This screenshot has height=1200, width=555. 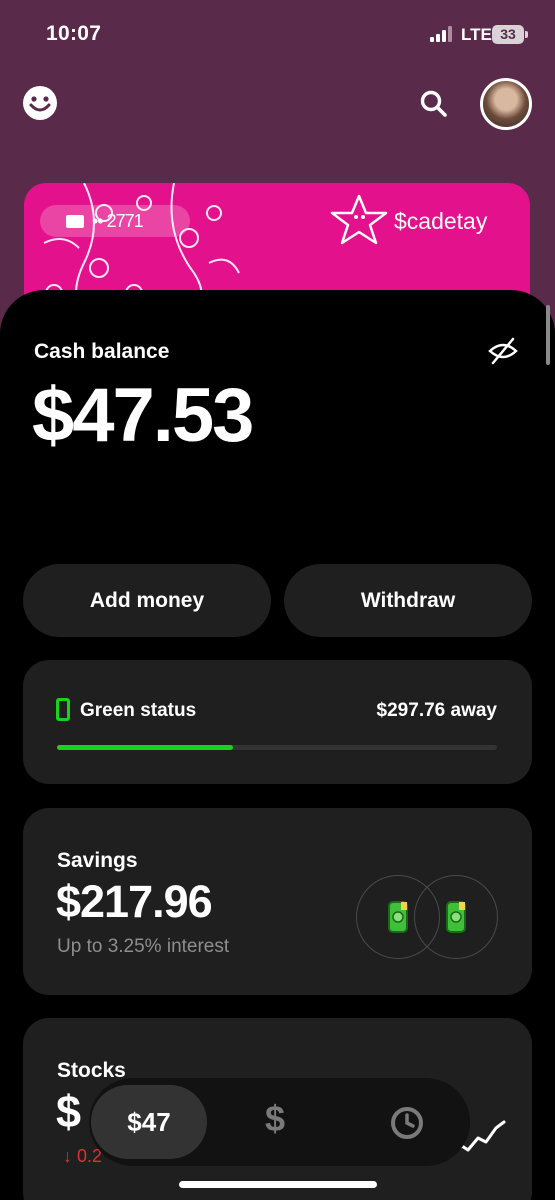 What do you see at coordinates (441, 221) in the screenshot?
I see `cashtag: $cadetay` at bounding box center [441, 221].